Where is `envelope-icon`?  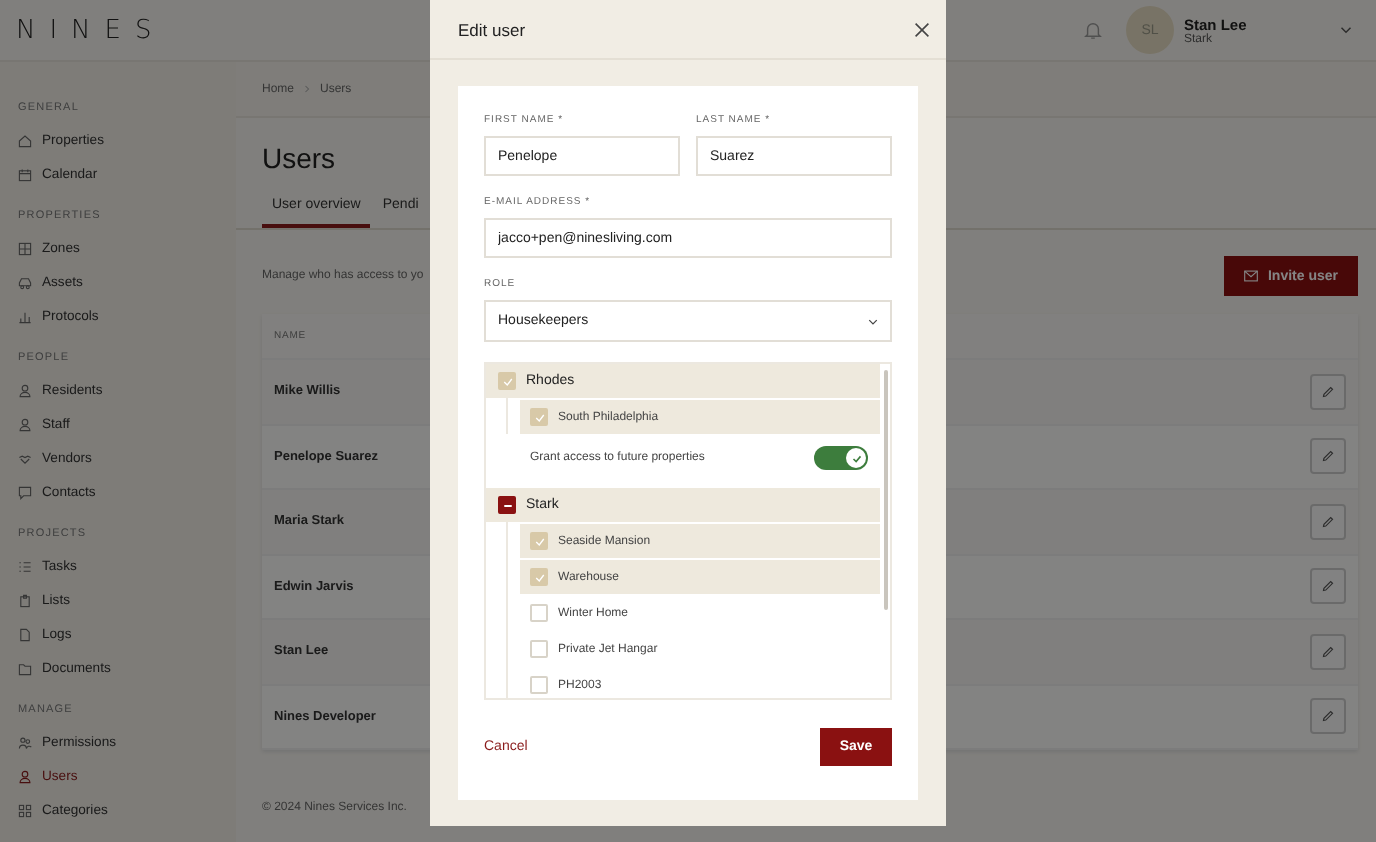 envelope-icon is located at coordinates (1250, 276).